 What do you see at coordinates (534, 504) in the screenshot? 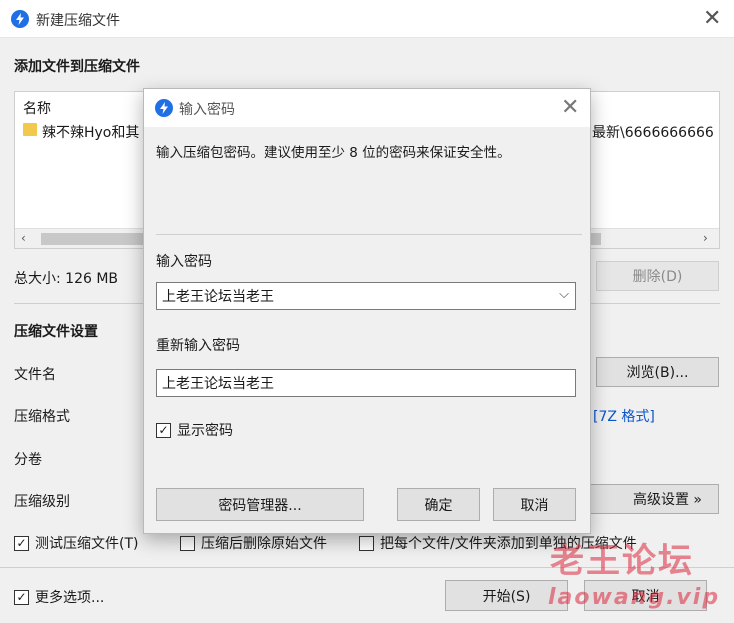
I see `dialog-cancel-button: 取消` at bounding box center [534, 504].